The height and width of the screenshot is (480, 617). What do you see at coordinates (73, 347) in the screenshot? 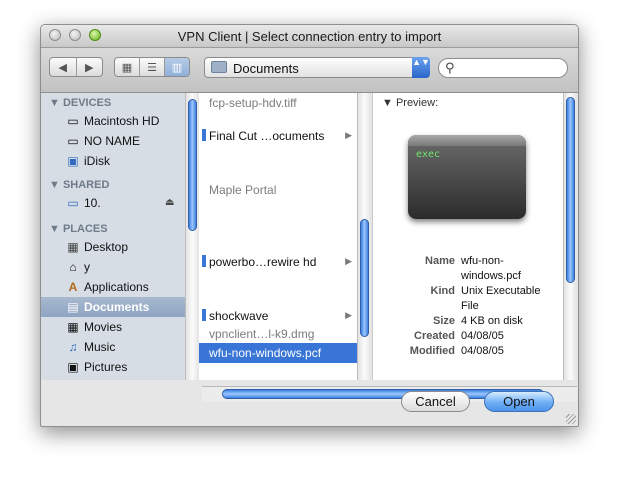
I see `music-icon: ♫` at bounding box center [73, 347].